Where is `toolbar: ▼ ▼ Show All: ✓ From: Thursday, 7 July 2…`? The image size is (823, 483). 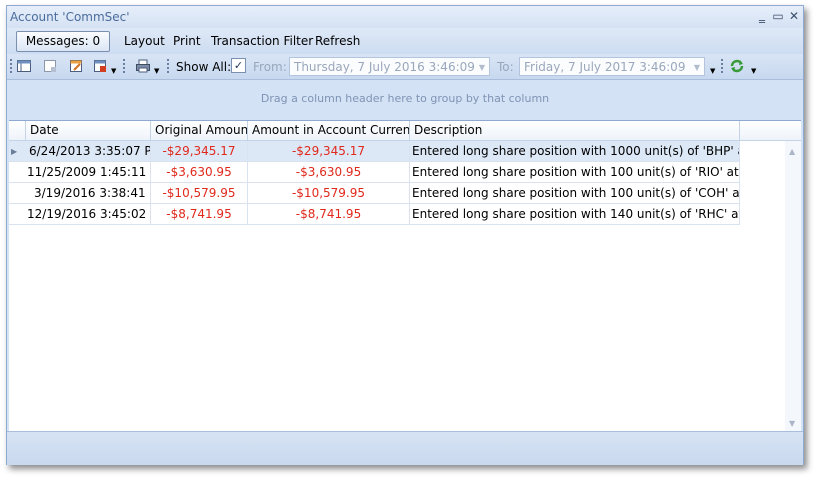 toolbar: ▼ ▼ Show All: ✓ From: Thursday, 7 July 2… is located at coordinates (405, 73).